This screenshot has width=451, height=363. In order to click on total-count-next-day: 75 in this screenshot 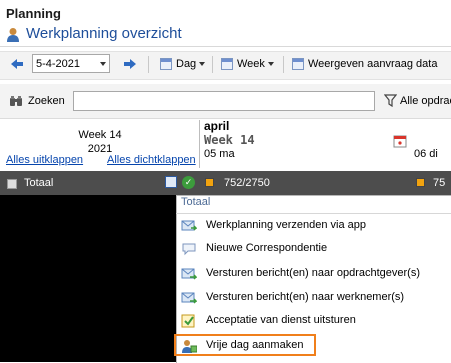, I will do `click(439, 183)`.